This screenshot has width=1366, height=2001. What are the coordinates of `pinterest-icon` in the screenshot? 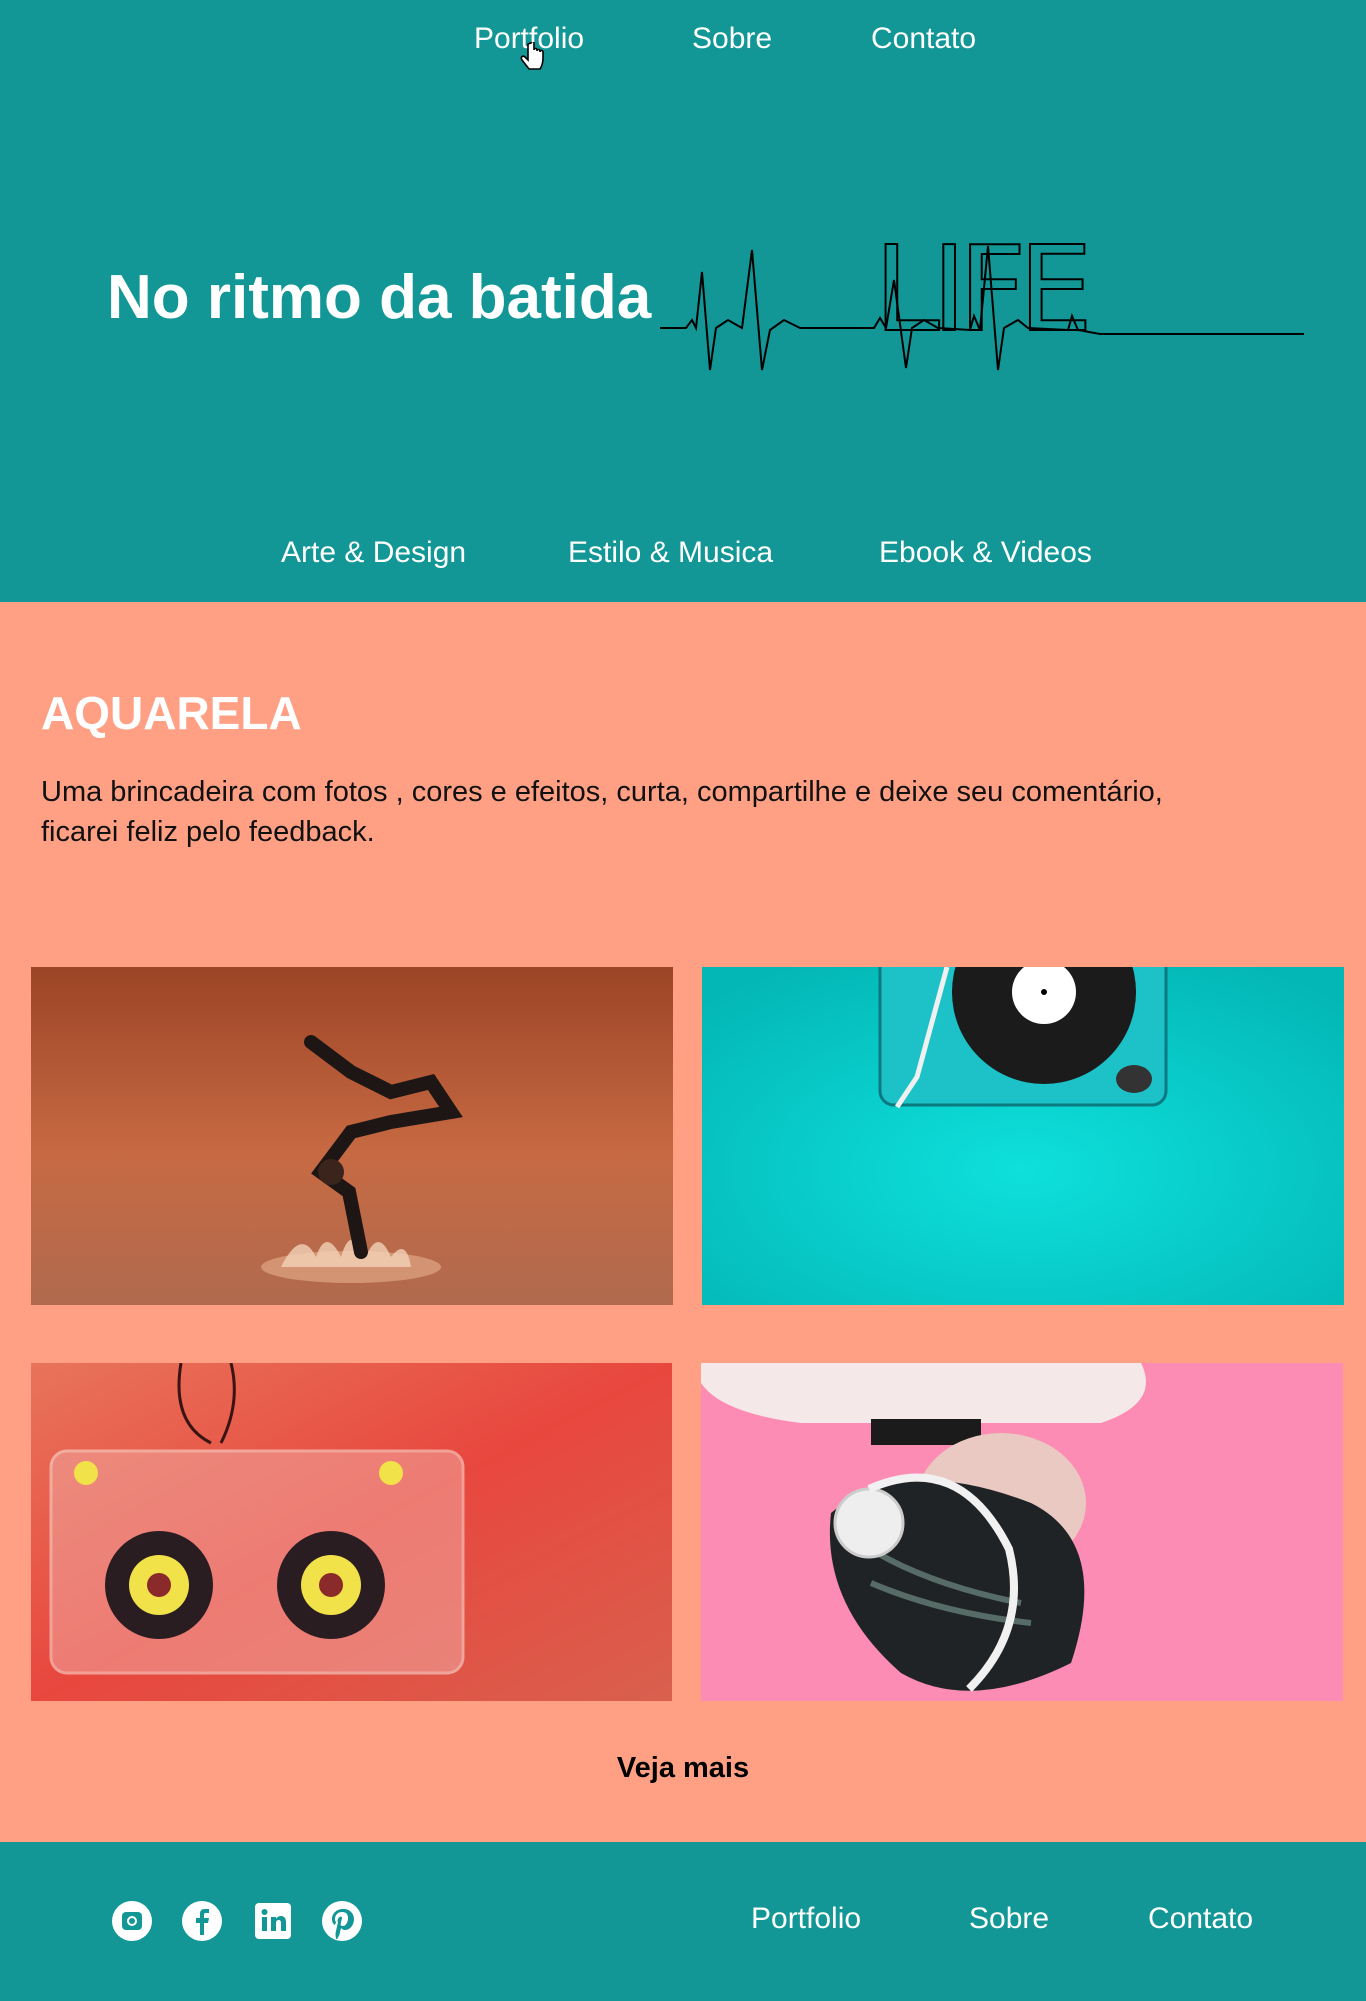 It's located at (342, 1921).